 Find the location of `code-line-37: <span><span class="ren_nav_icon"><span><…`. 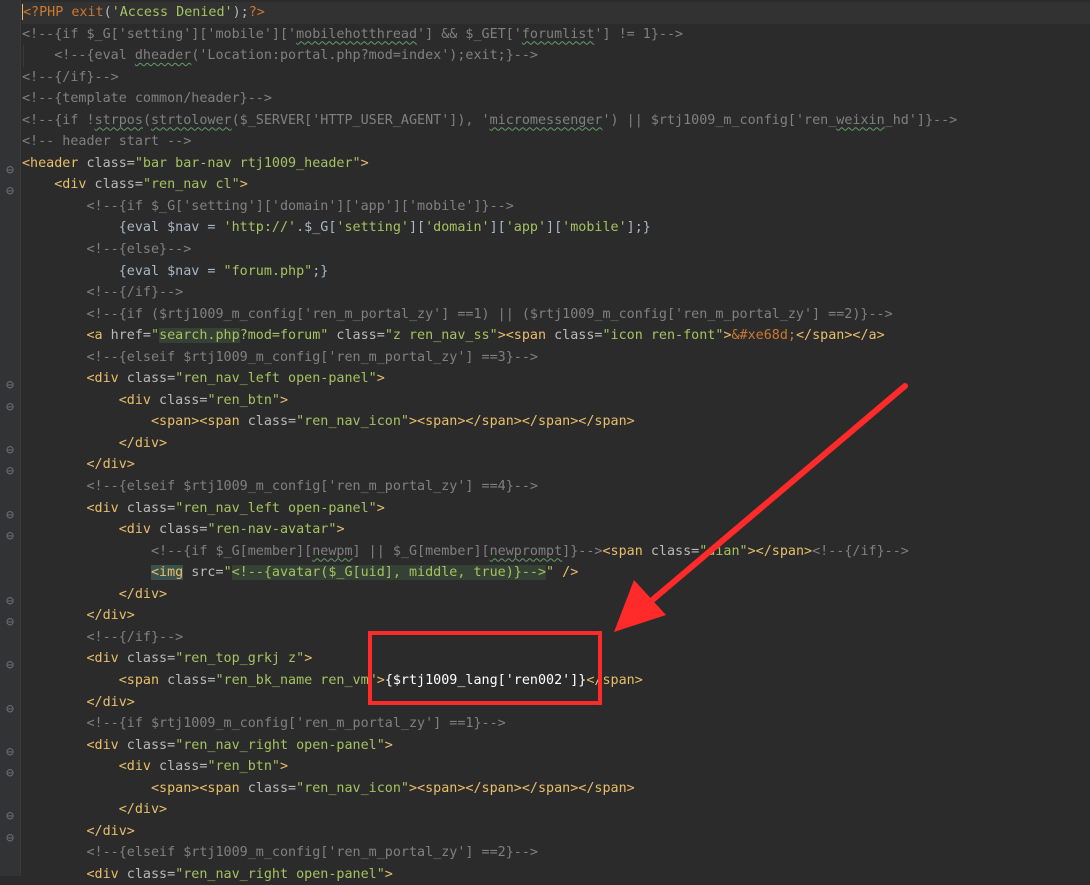

code-line-37: <span><span class="ren_nav_icon"><span><… is located at coordinates (556, 789).